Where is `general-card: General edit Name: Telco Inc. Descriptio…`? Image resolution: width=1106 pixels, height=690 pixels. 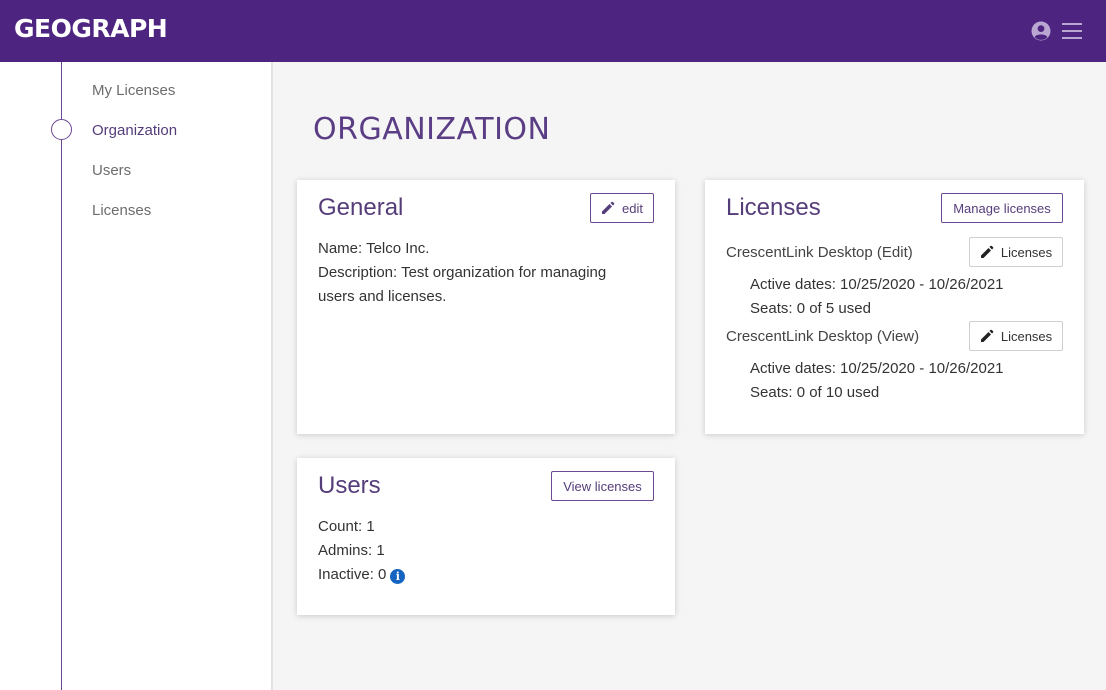
general-card: General edit Name: Telco Inc. Descriptio… is located at coordinates (486, 307).